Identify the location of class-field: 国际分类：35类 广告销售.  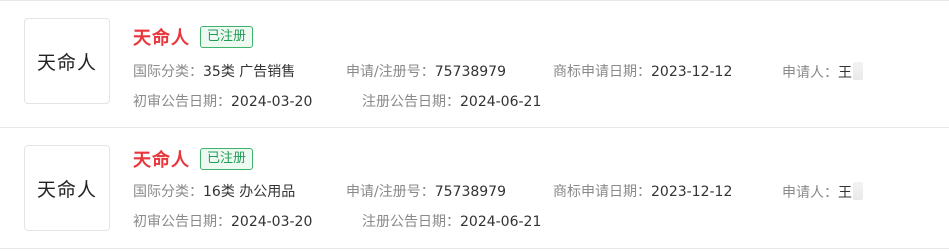
(214, 72).